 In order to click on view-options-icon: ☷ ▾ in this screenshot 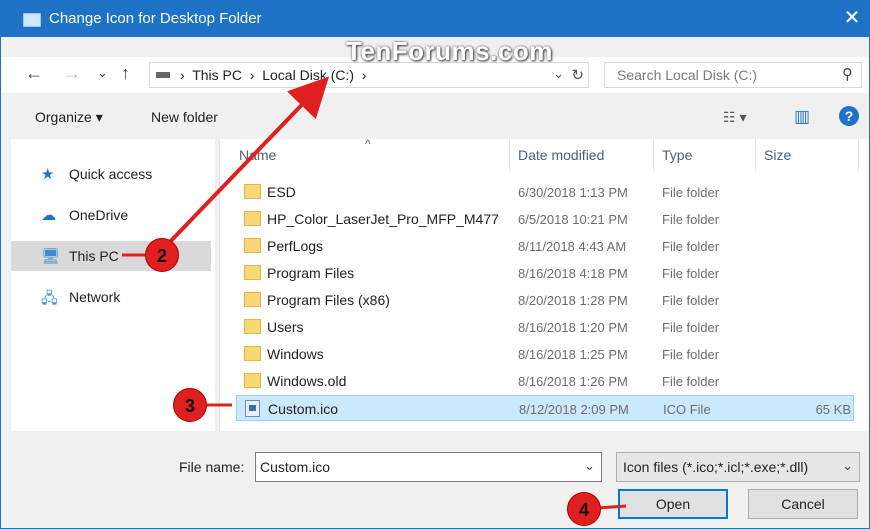, I will do `click(734, 117)`.